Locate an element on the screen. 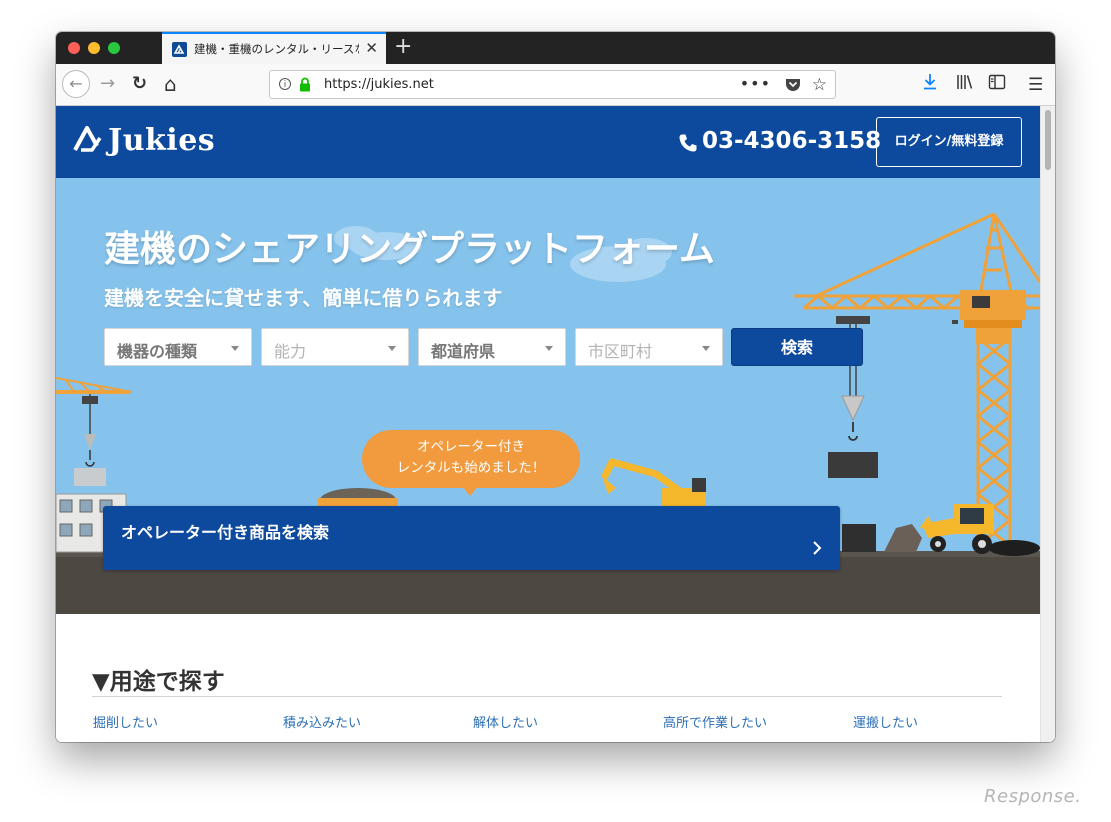 Image resolution: width=1111 pixels, height=822 pixels. hero-subtitle: 建機を安全に貸せます、簡単に借りられます is located at coordinates (303, 298).